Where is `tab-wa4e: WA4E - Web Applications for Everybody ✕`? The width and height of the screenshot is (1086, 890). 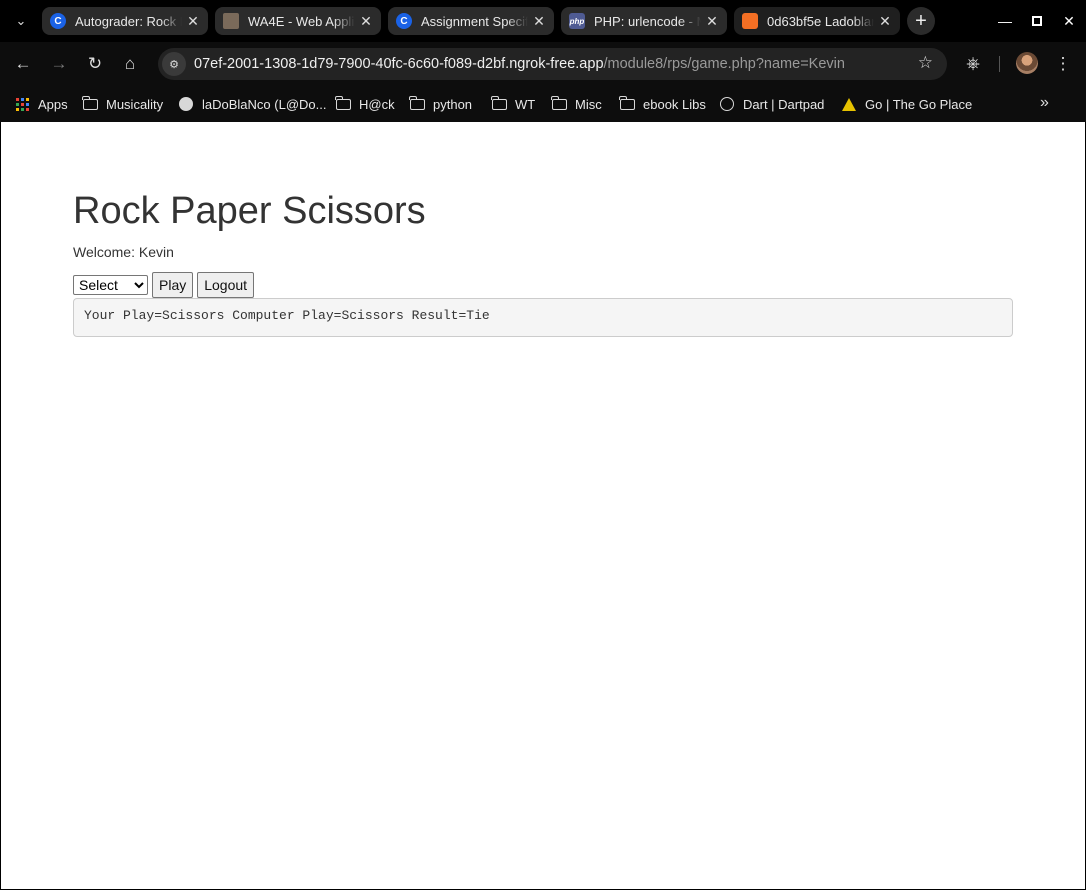
tab-wa4e: WA4E - Web Applications for Everybody ✕ is located at coordinates (298, 21).